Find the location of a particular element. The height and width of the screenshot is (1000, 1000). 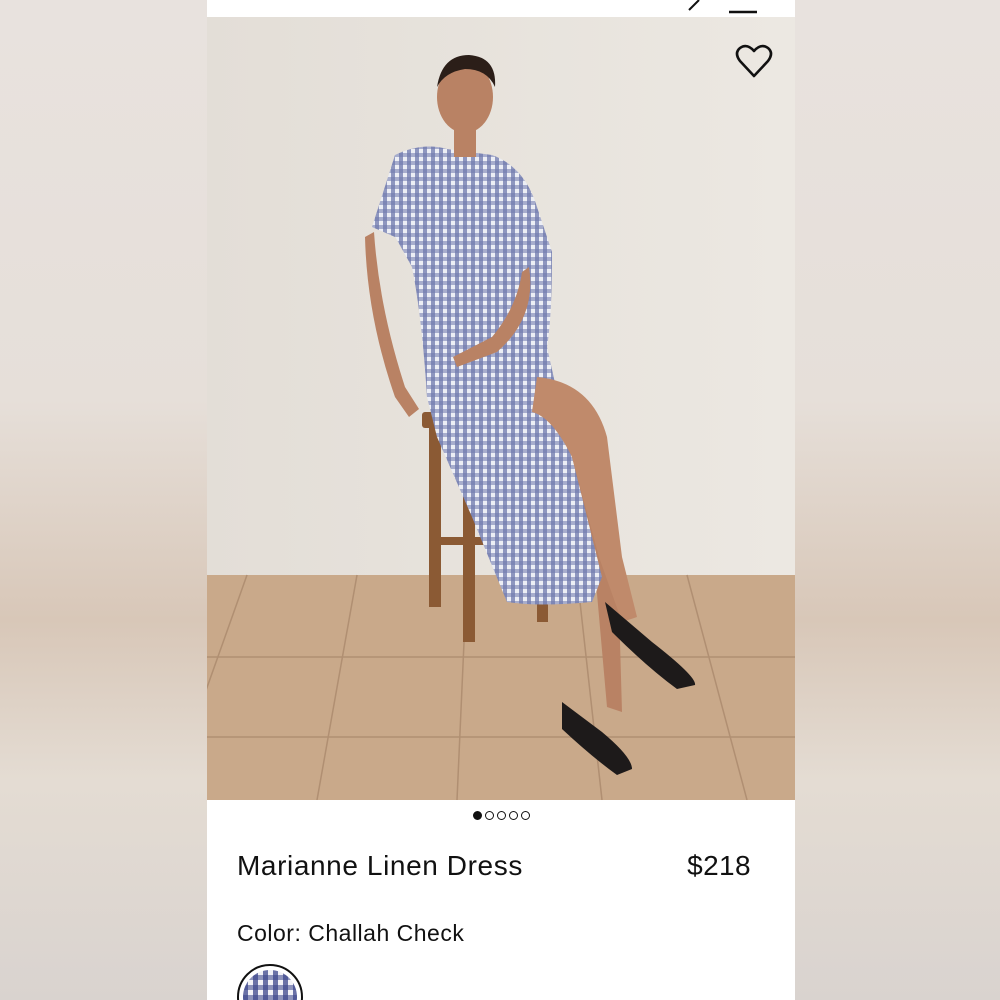

color-value: Challah Check is located at coordinates (386, 933).